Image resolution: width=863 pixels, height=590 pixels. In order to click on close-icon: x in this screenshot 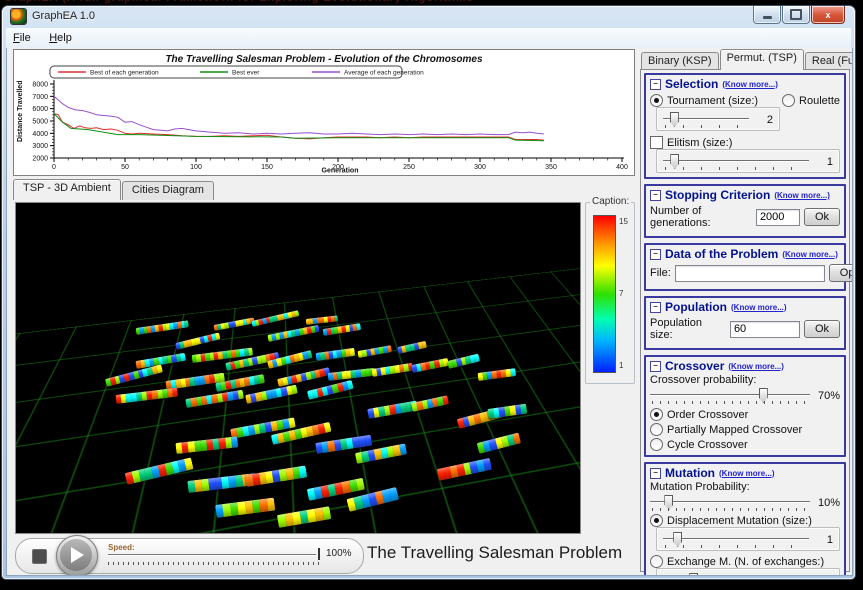, I will do `click(828, 14)`.